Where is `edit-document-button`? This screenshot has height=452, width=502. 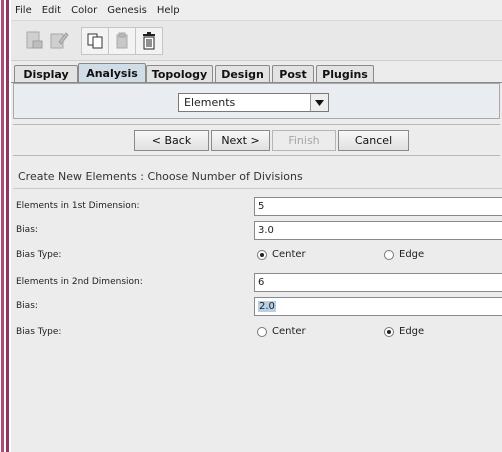
edit-document-button is located at coordinates (59, 40).